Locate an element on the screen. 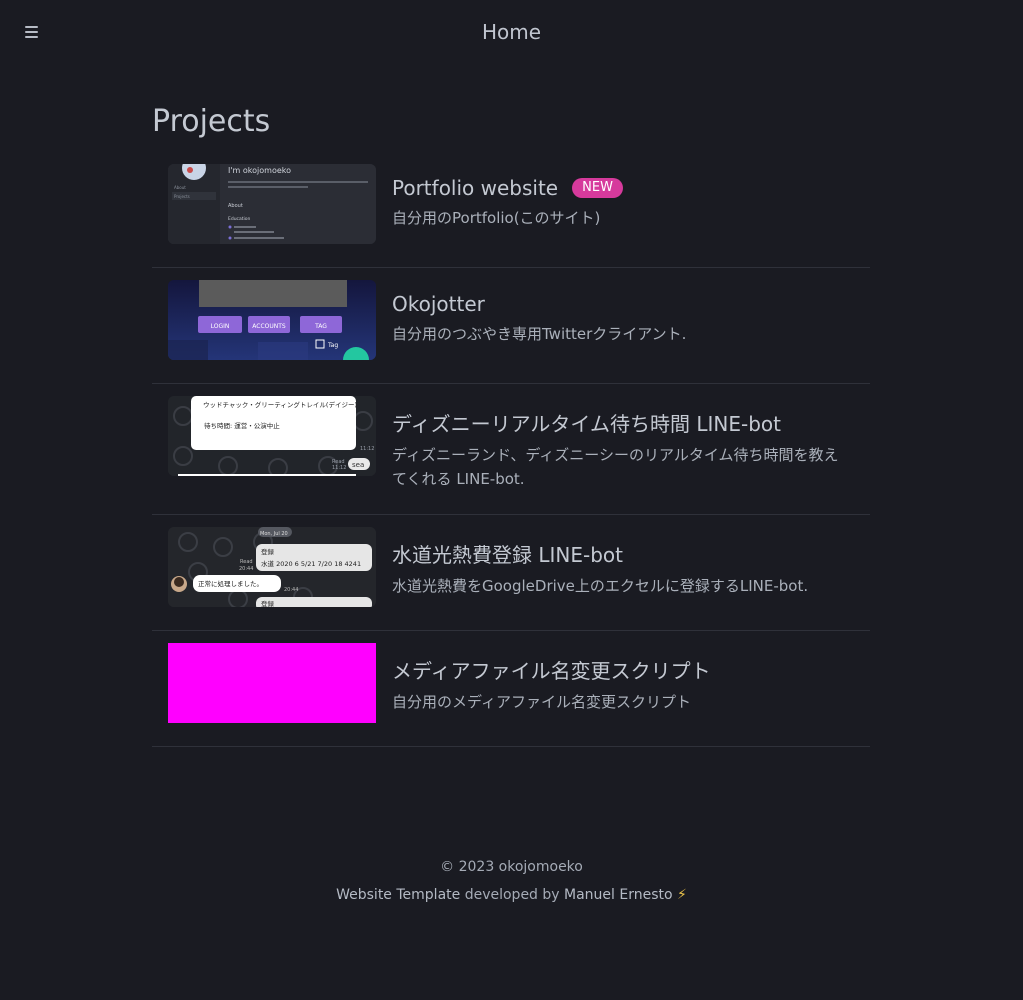 The image size is (1023, 1000). thumb-time2: 11:12 is located at coordinates (339, 468).